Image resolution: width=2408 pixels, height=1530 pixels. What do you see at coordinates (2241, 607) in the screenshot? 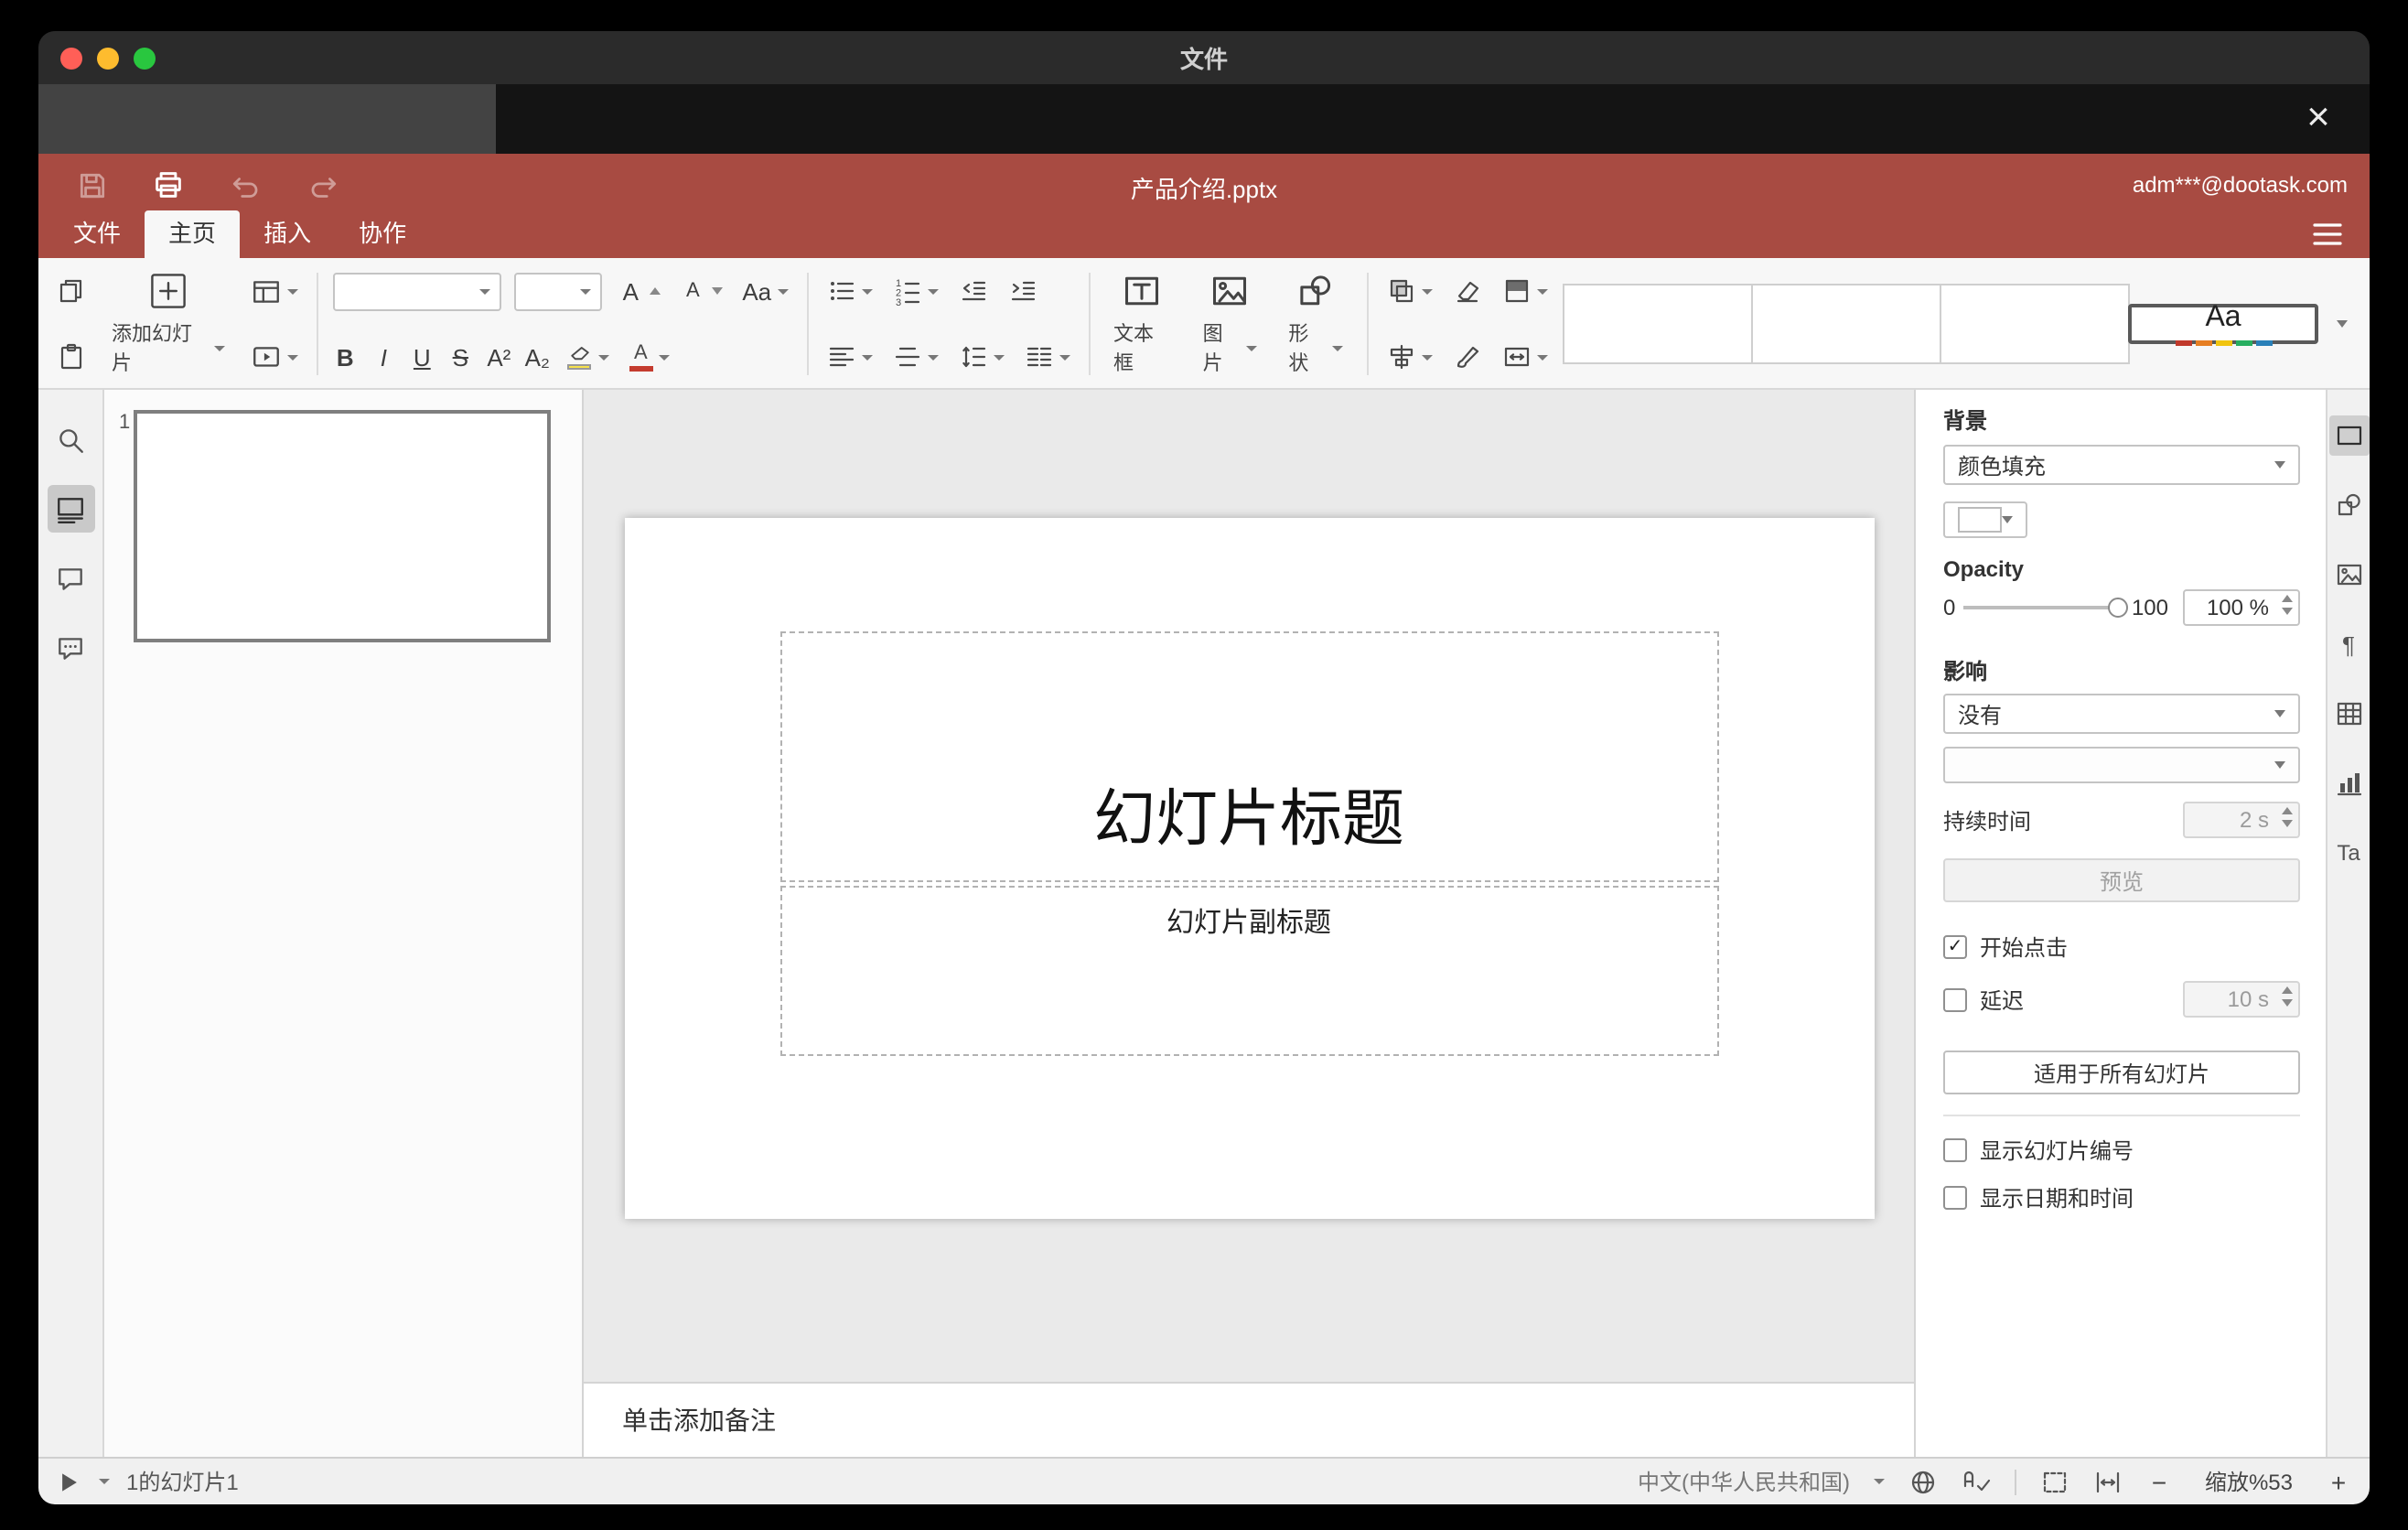
I see `opacity-input: 100 %` at bounding box center [2241, 607].